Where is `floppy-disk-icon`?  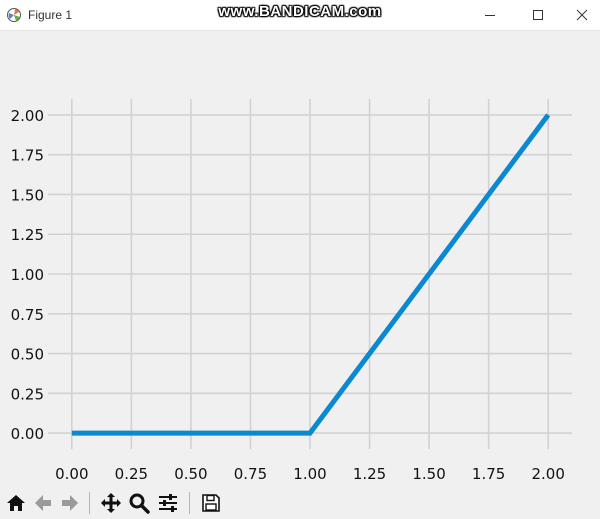 floppy-disk-icon is located at coordinates (211, 503).